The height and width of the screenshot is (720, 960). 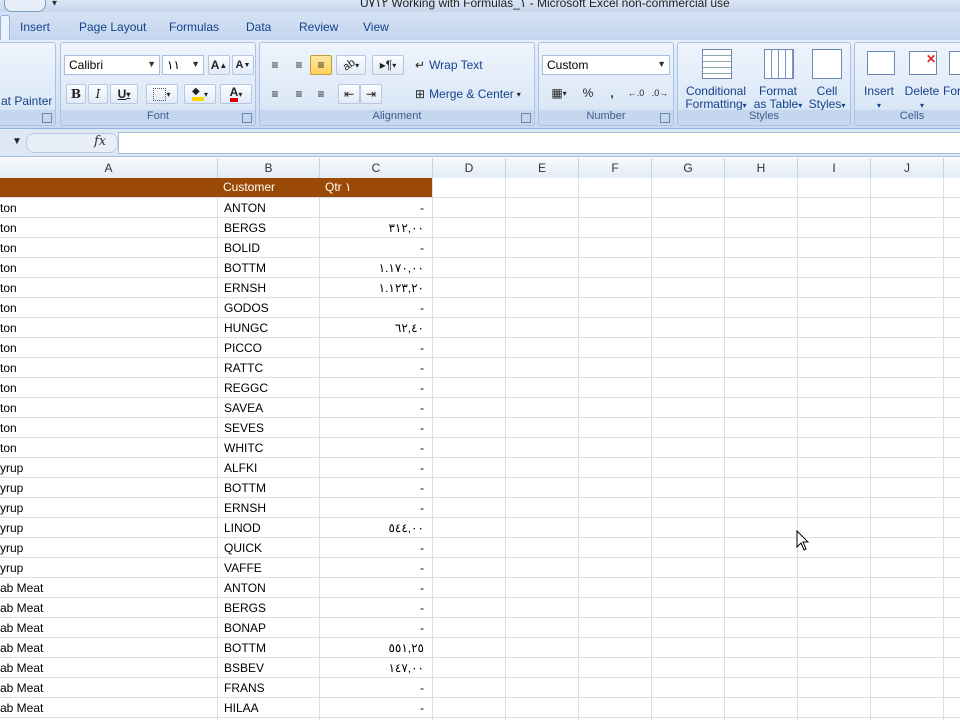 What do you see at coordinates (47, 118) in the screenshot?
I see `clipboard-launcher-icon` at bounding box center [47, 118].